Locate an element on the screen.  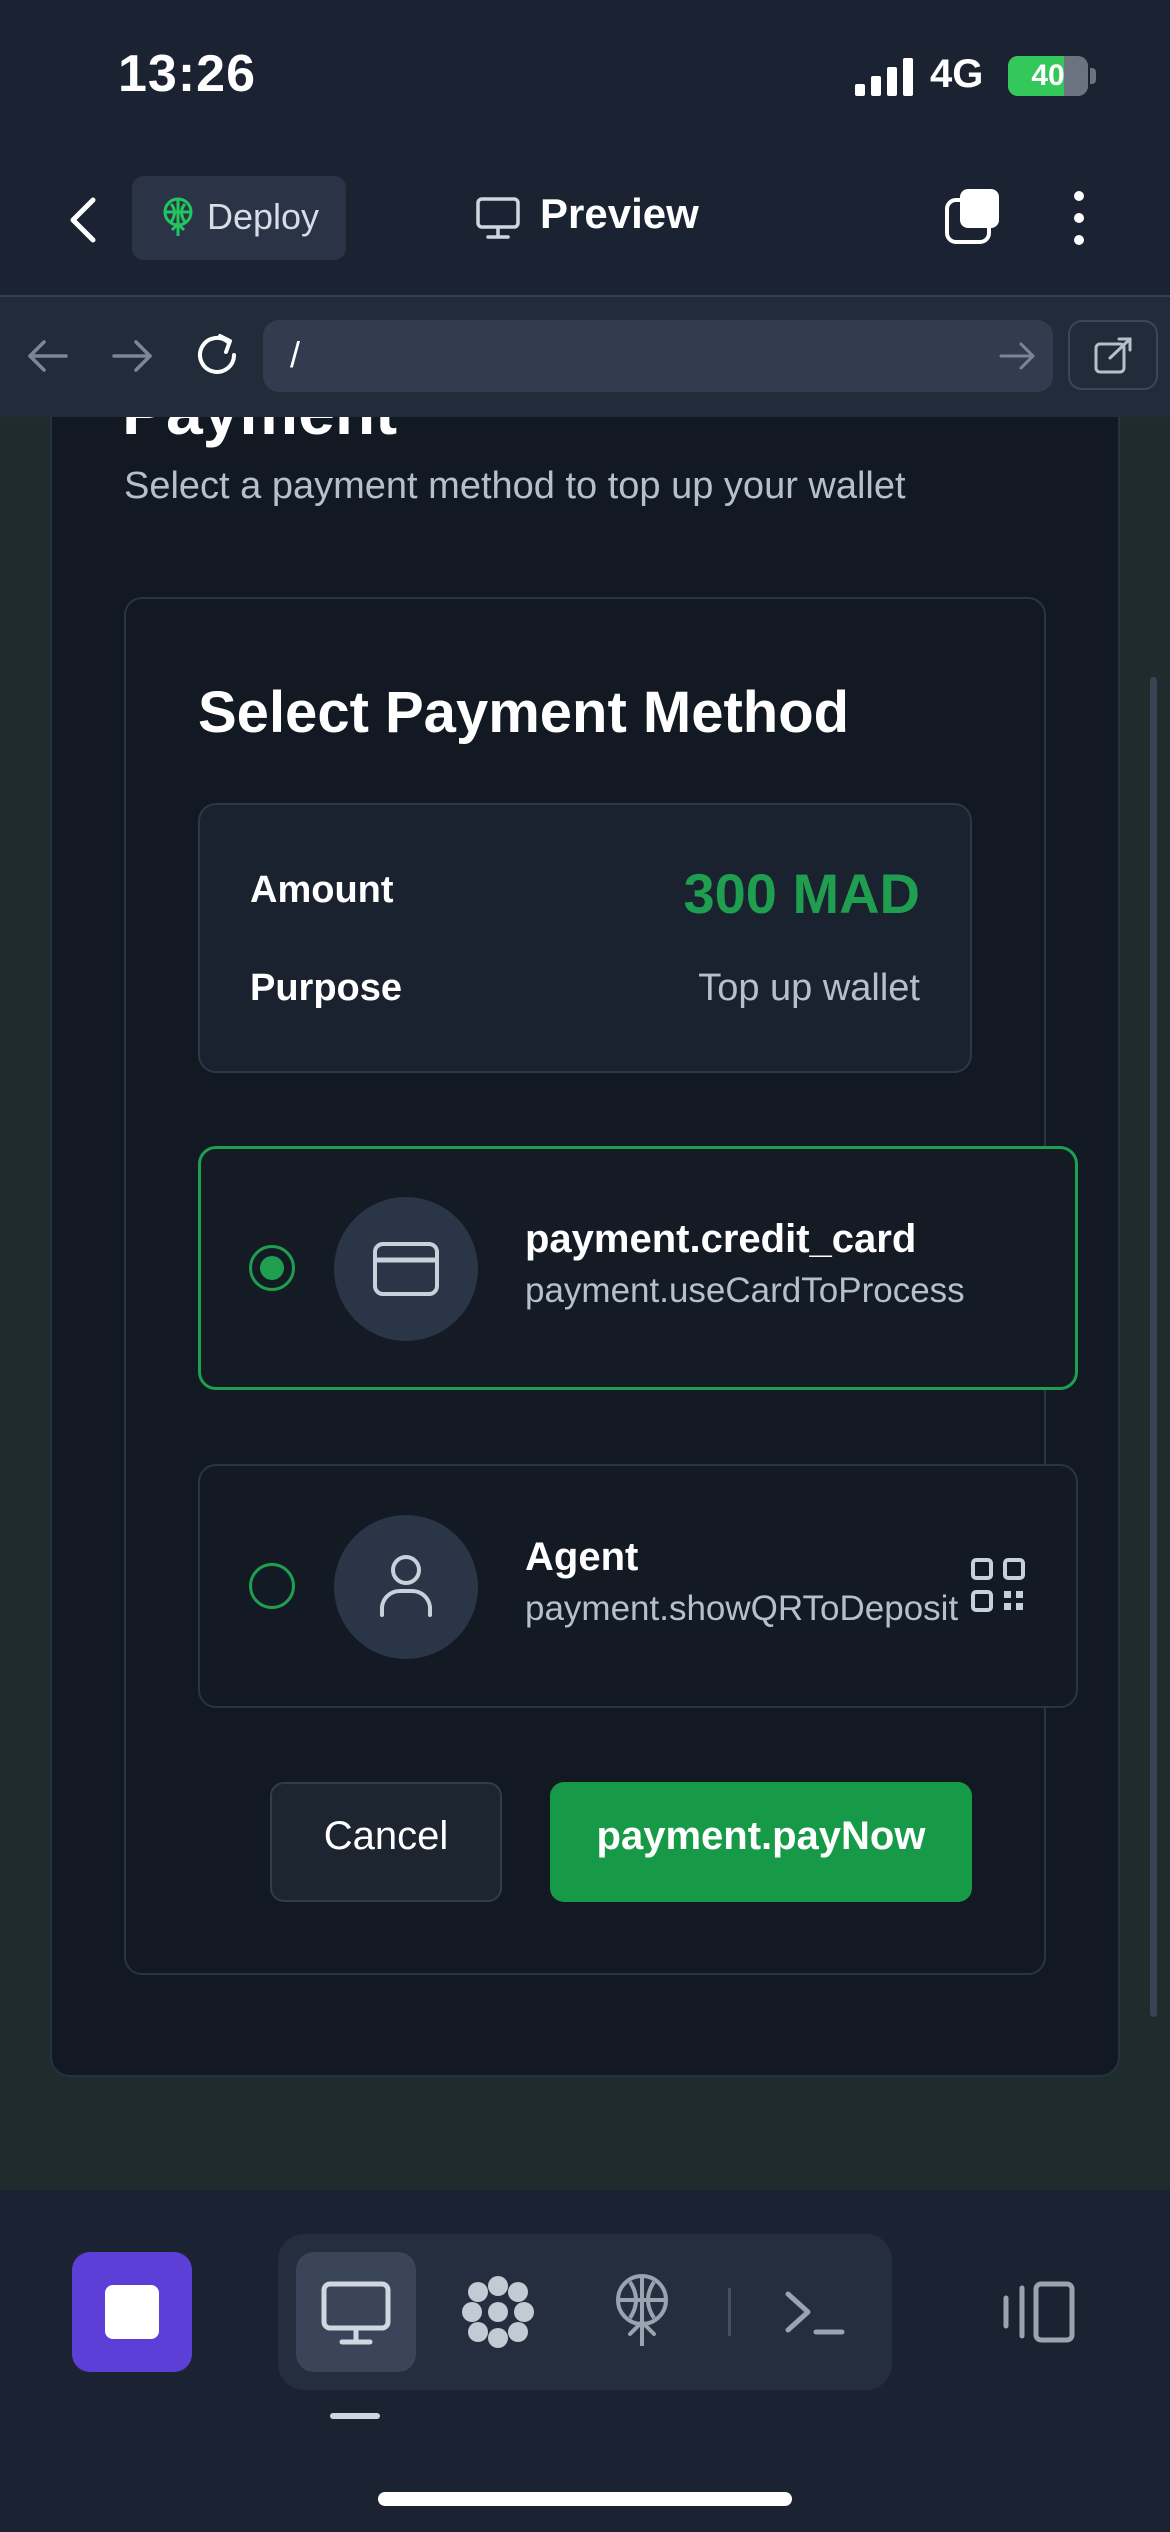
purpose-label: Purpose is located at coordinates (326, 988).